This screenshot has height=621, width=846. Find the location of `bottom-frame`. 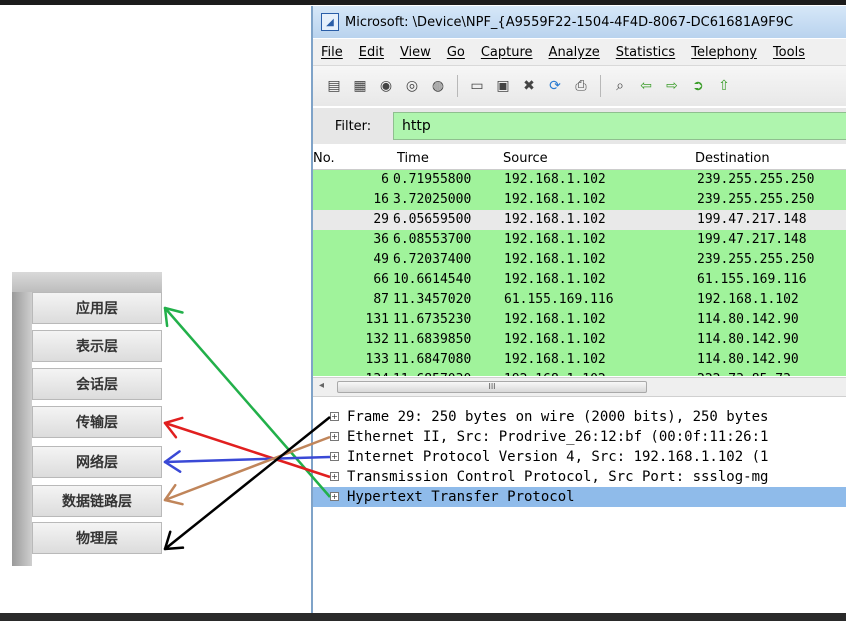

bottom-frame is located at coordinates (423, 617).